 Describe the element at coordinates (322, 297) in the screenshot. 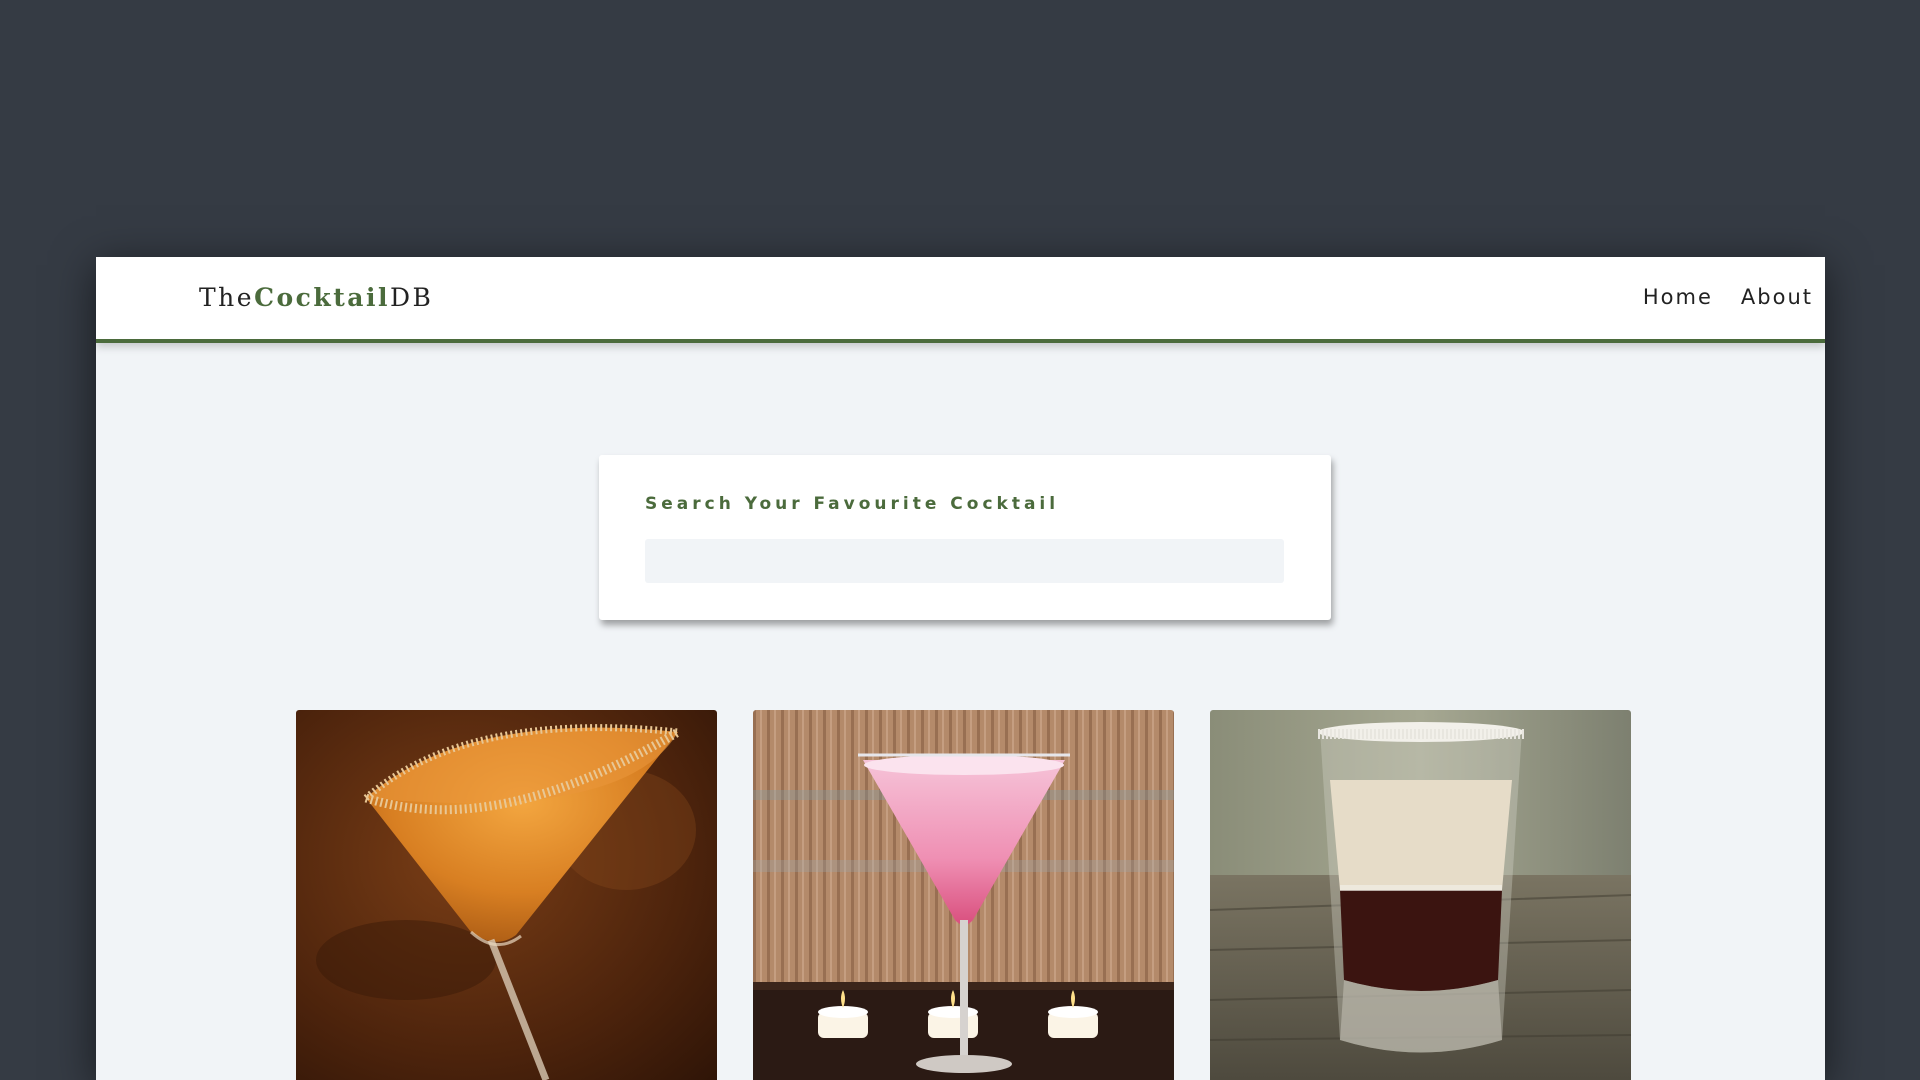

I see `logo-accent: Cocktail` at that location.